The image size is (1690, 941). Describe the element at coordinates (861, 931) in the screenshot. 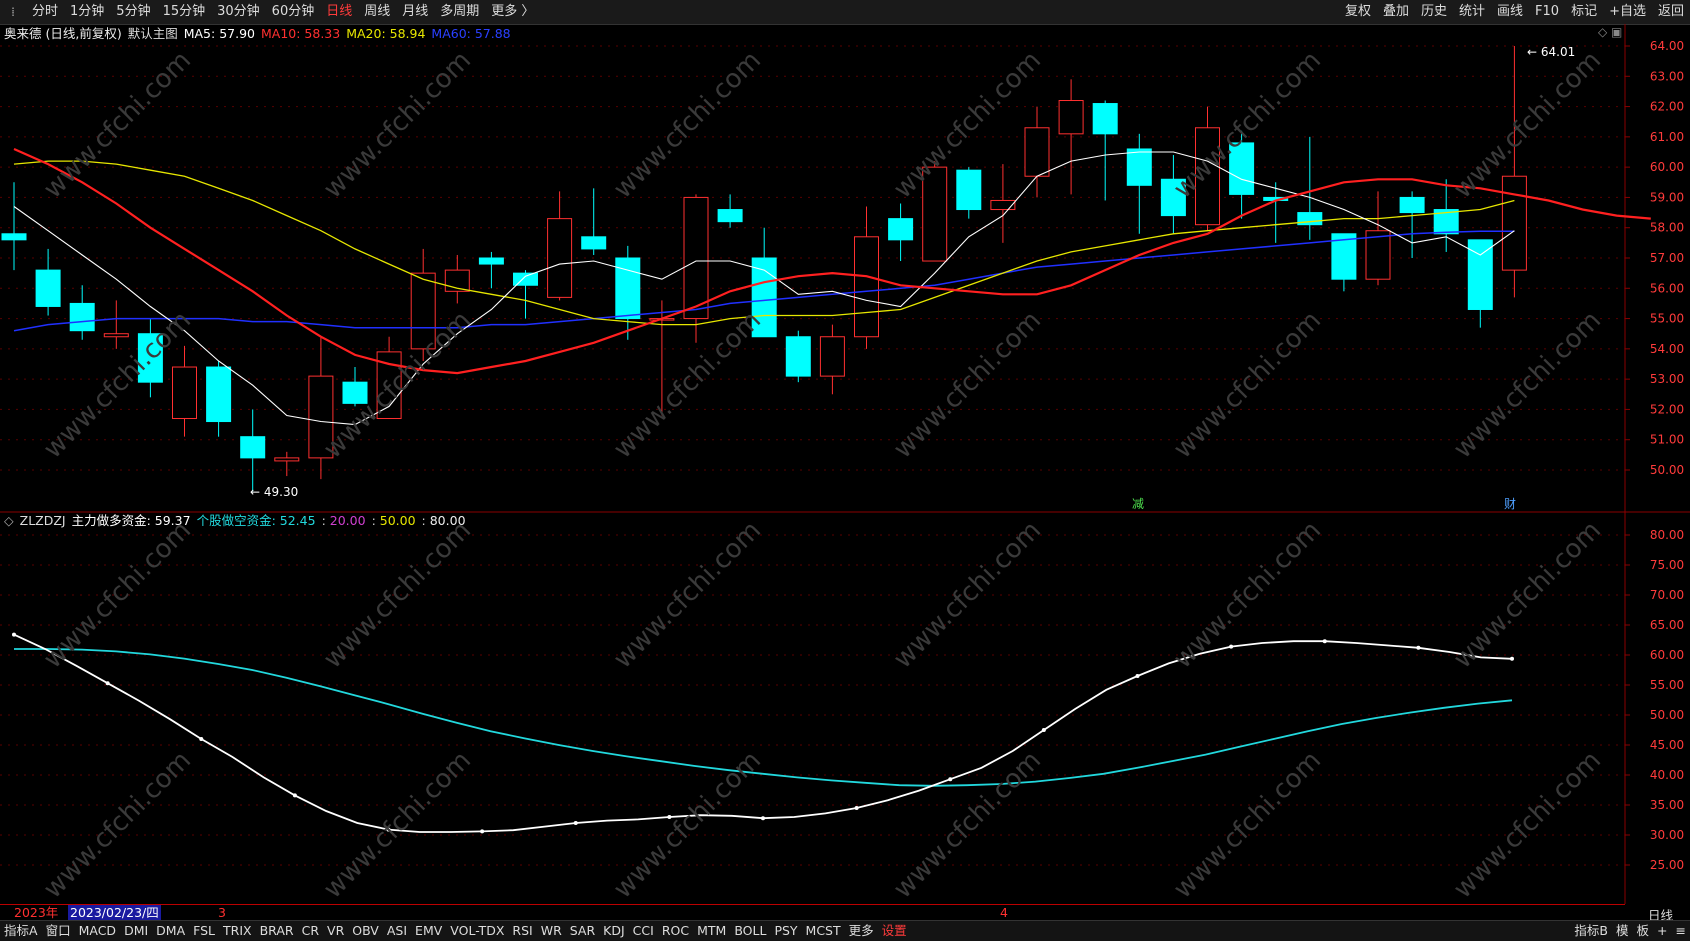

I see `indicator-tab-24: 更多` at that location.